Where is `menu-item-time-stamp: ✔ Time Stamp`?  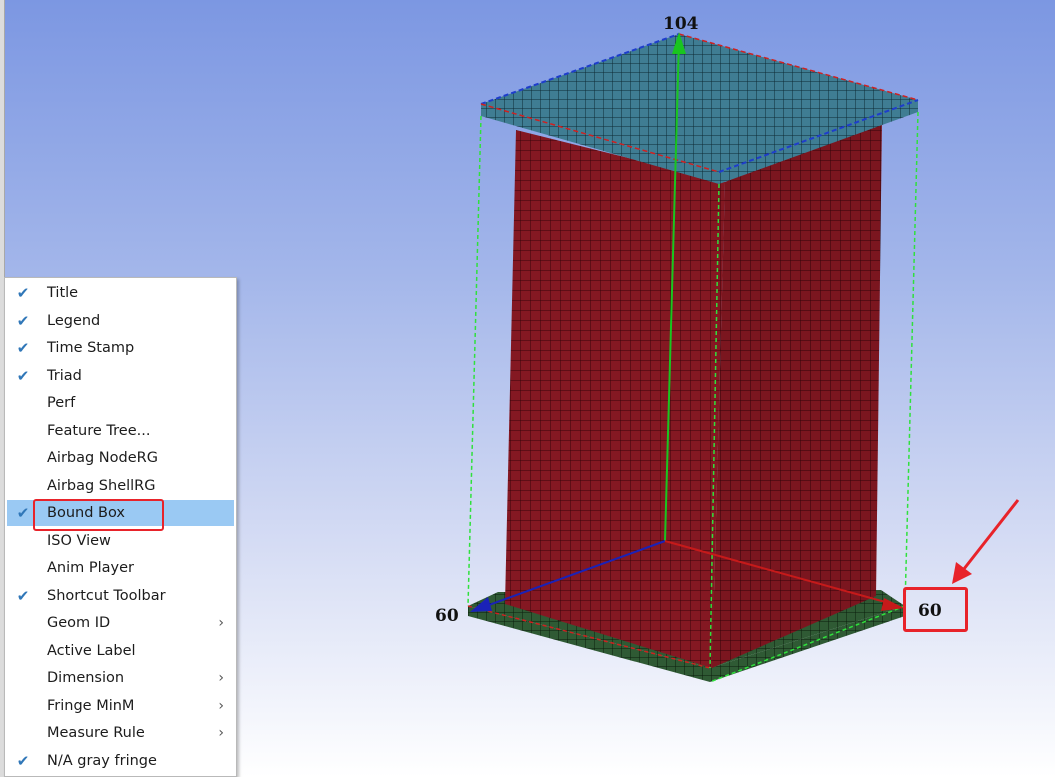
menu-item-time-stamp: ✔ Time Stamp is located at coordinates (120, 348).